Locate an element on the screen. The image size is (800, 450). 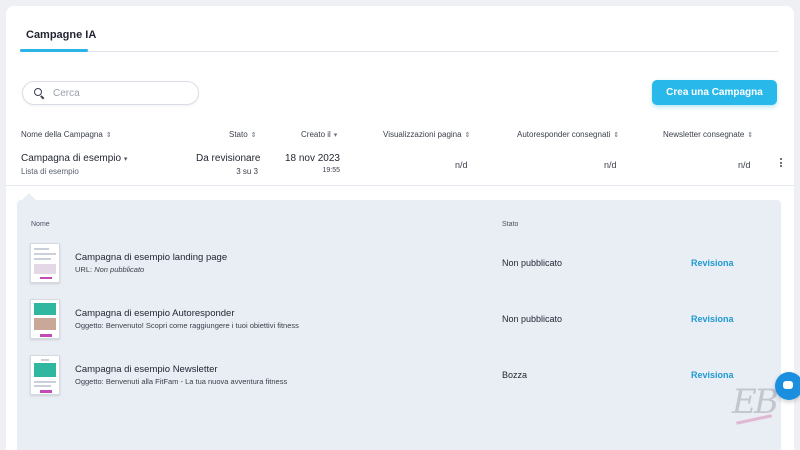
column-header-created-label: Creato il is located at coordinates (316, 134).